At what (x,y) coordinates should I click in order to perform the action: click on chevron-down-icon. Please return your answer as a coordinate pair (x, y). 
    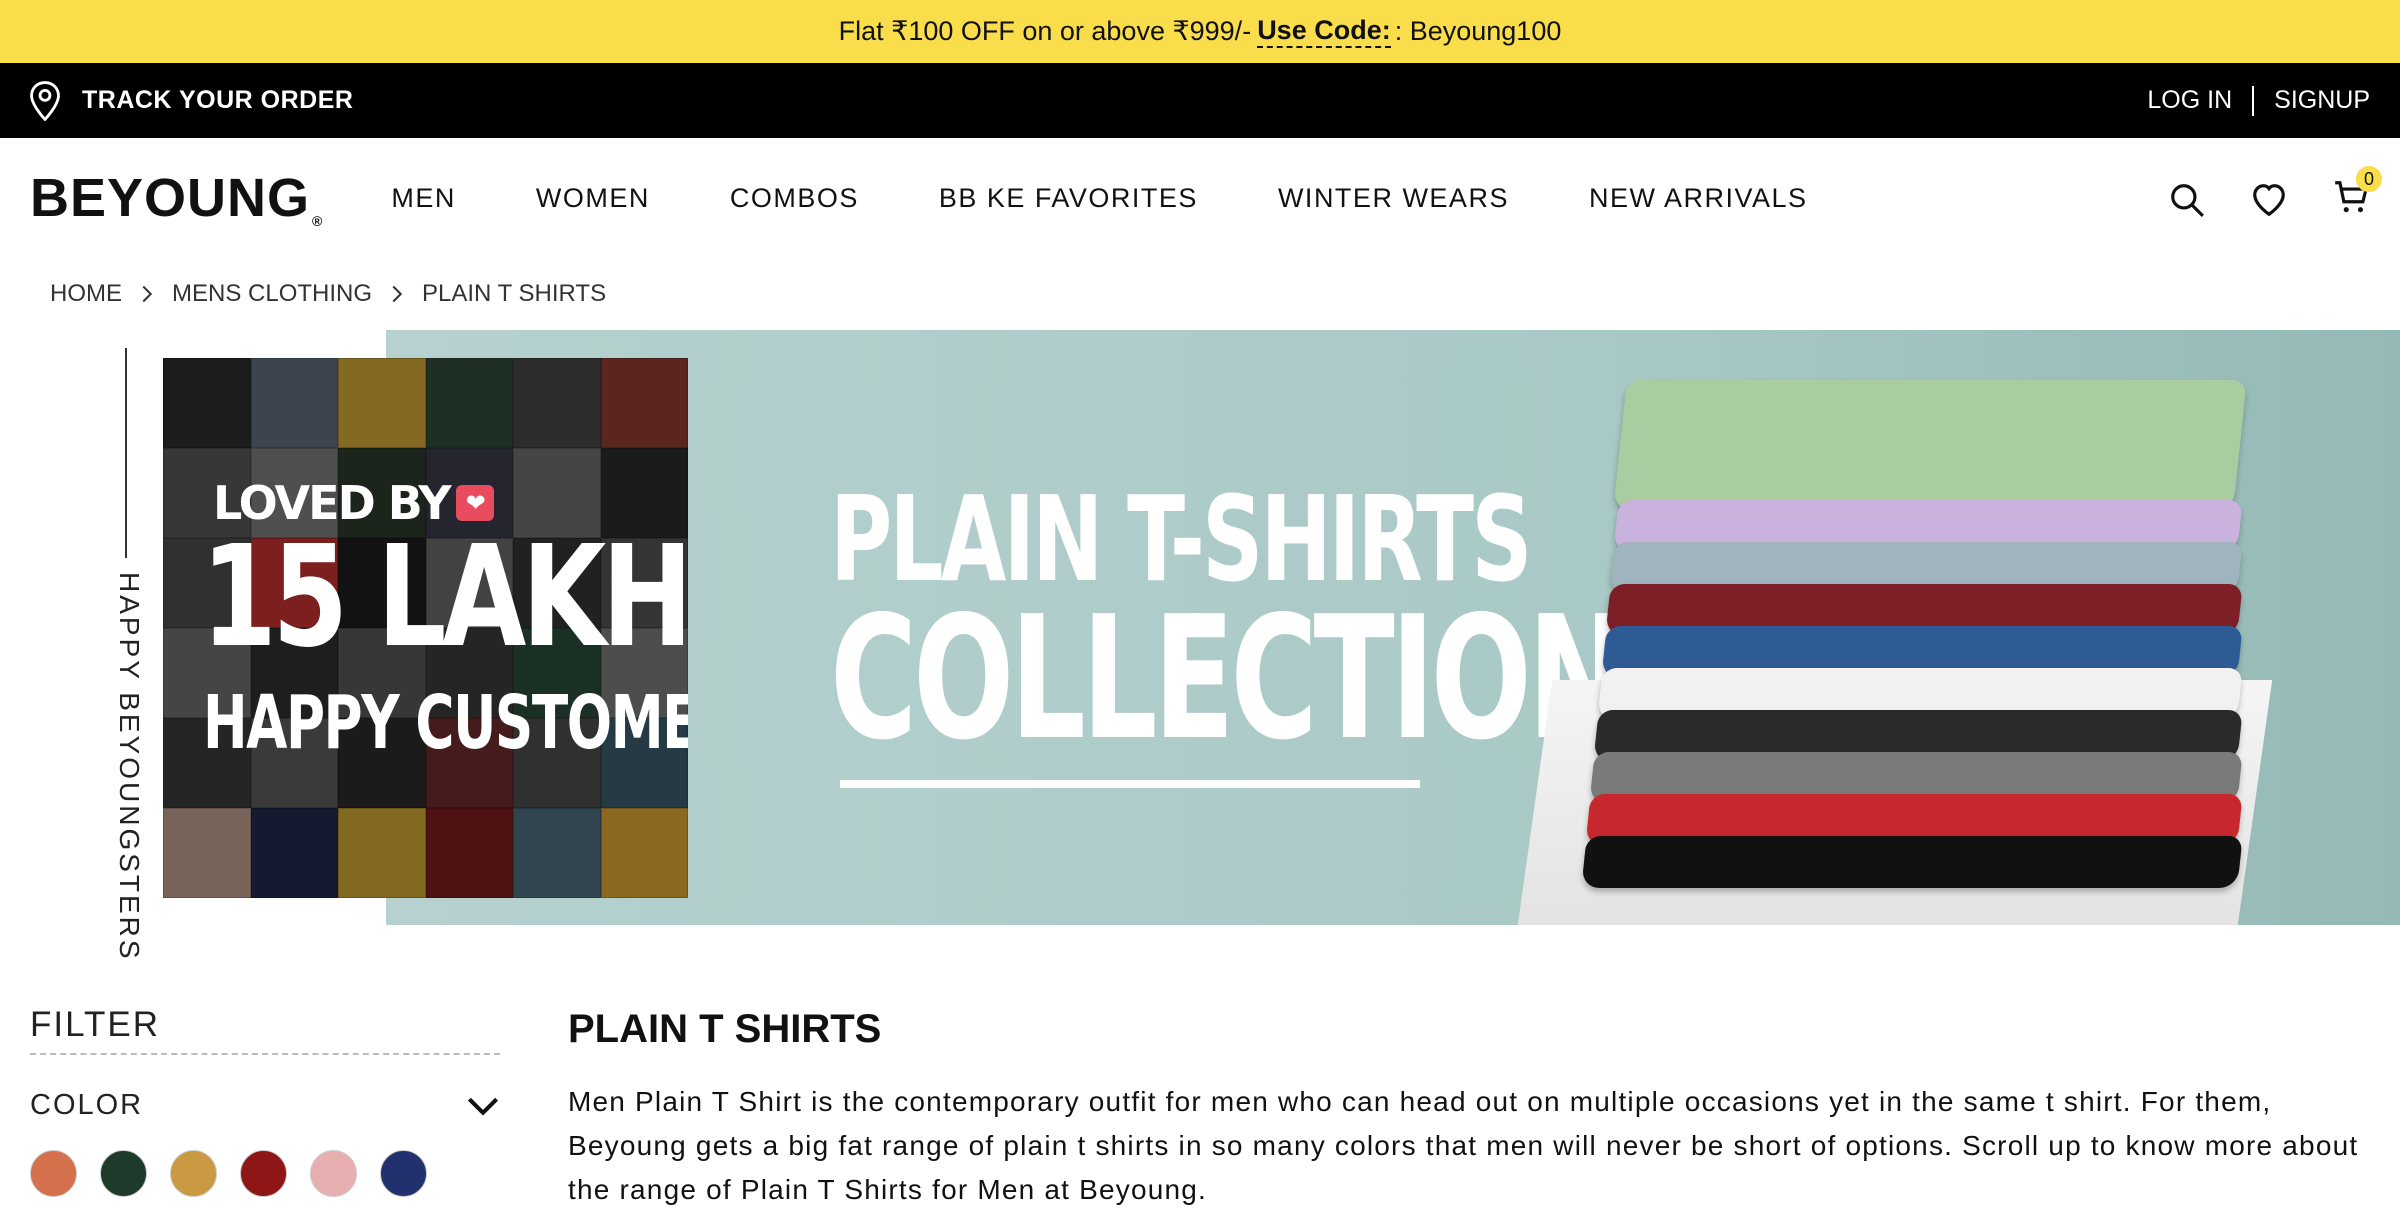
    Looking at the image, I should click on (483, 1106).